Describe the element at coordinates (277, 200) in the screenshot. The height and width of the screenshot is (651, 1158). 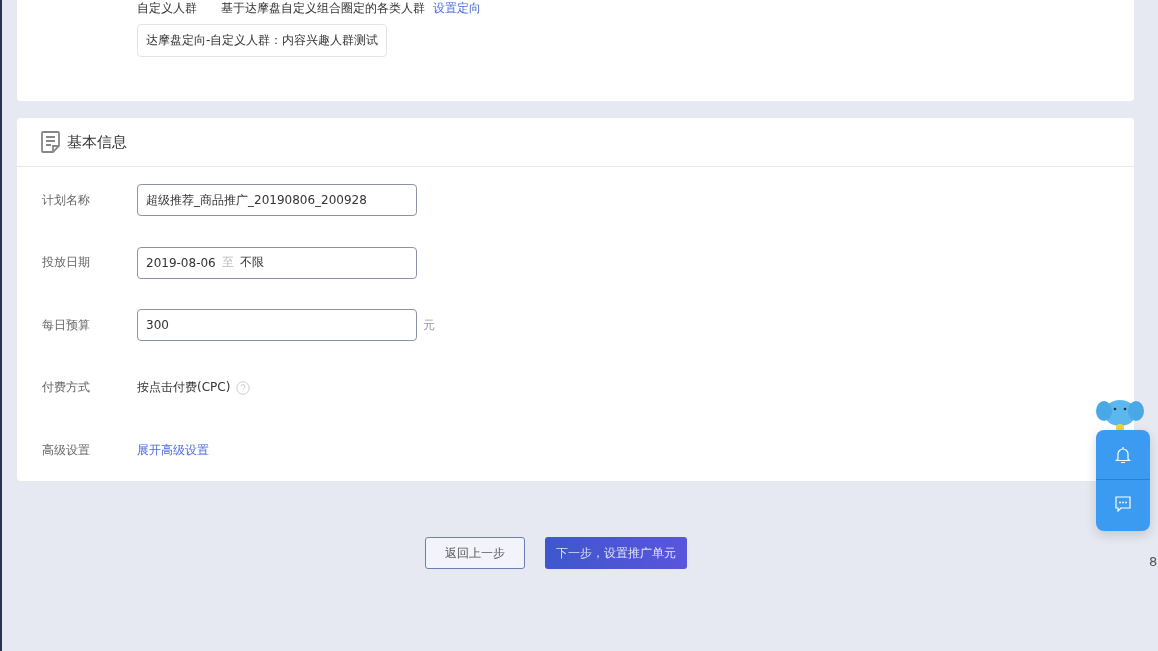
I see `input-field: 超级推荐_商品推广_20190806_200928` at that location.